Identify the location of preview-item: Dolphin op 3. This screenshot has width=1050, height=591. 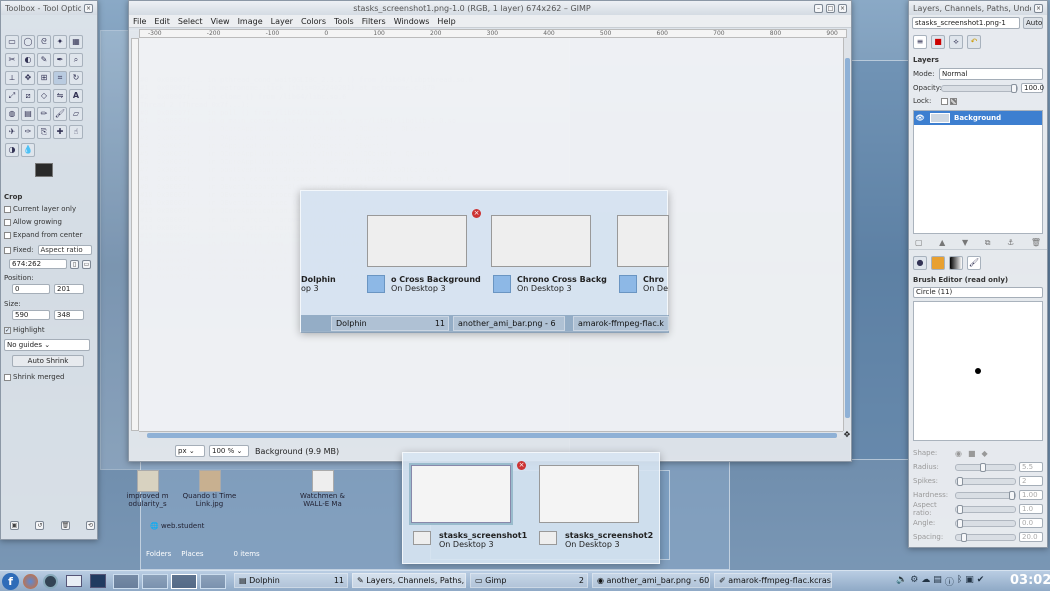
(331, 284).